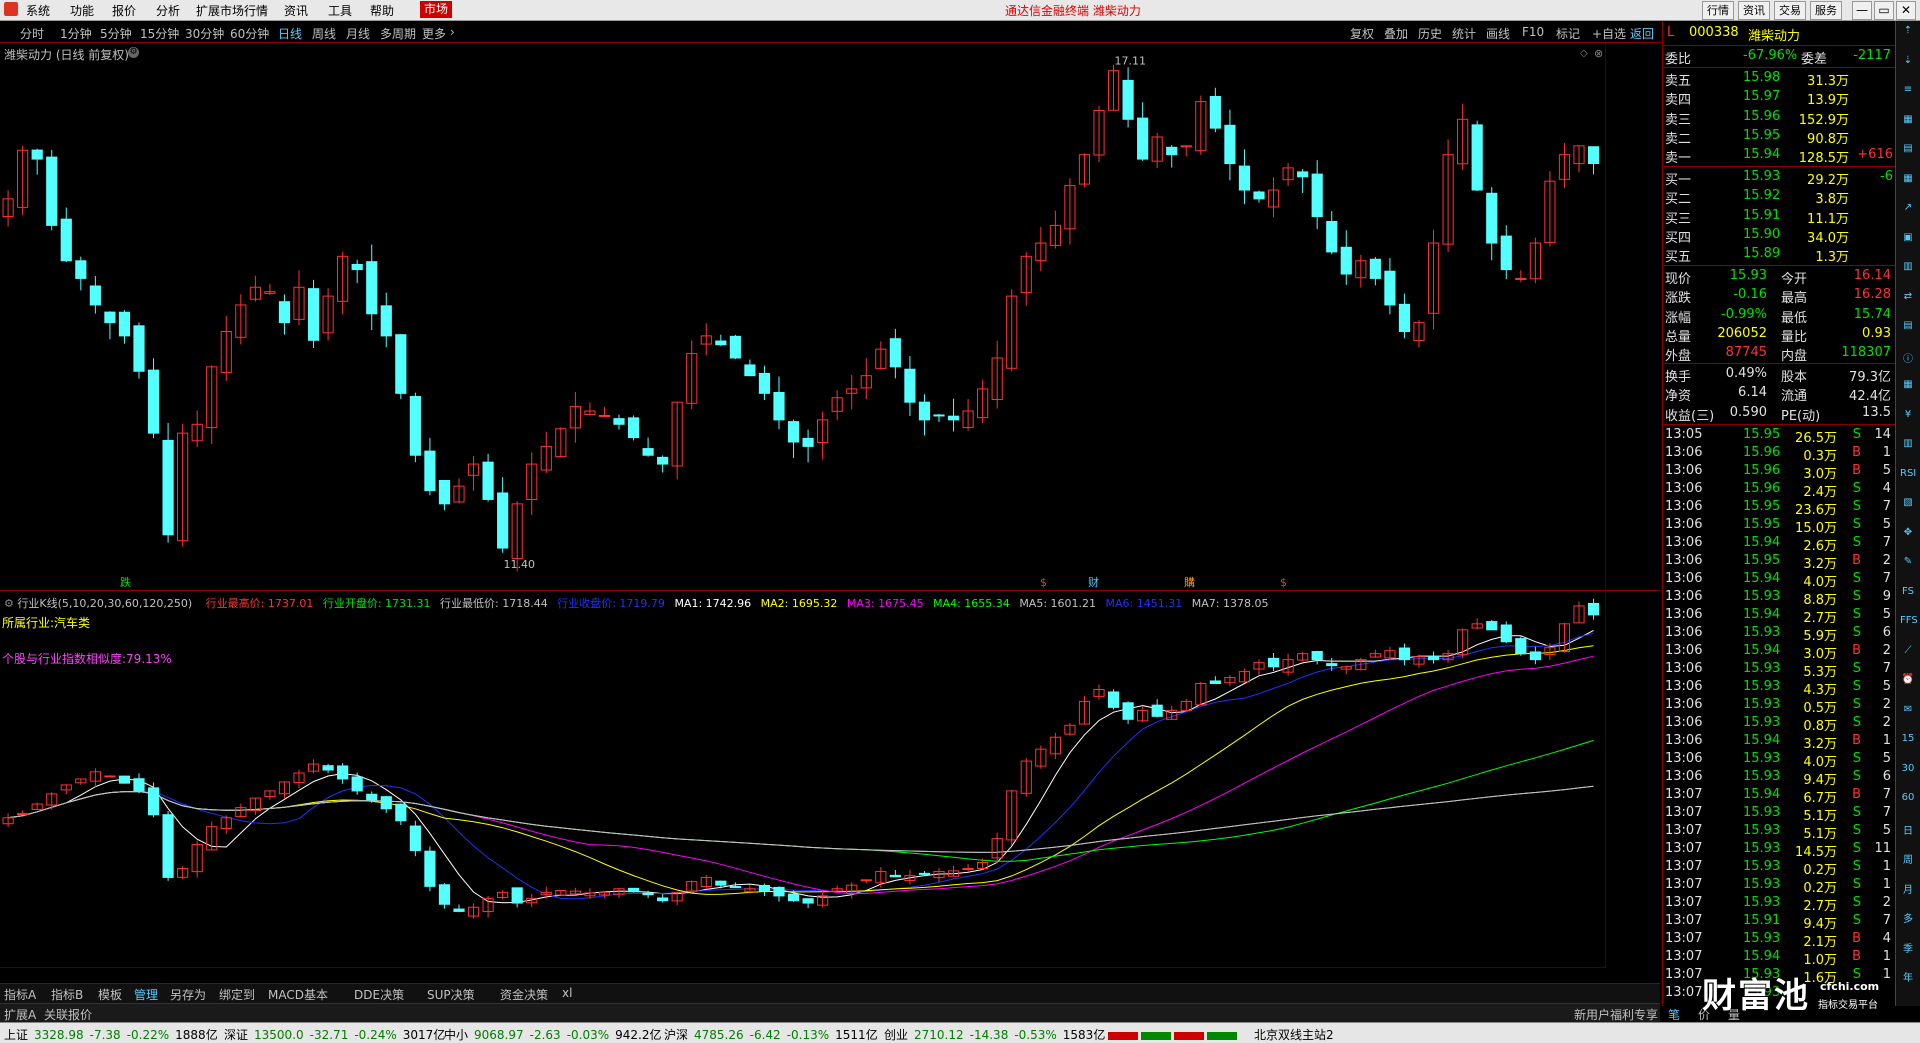  I want to click on rsi-icon: RSI, so click(1908, 475).